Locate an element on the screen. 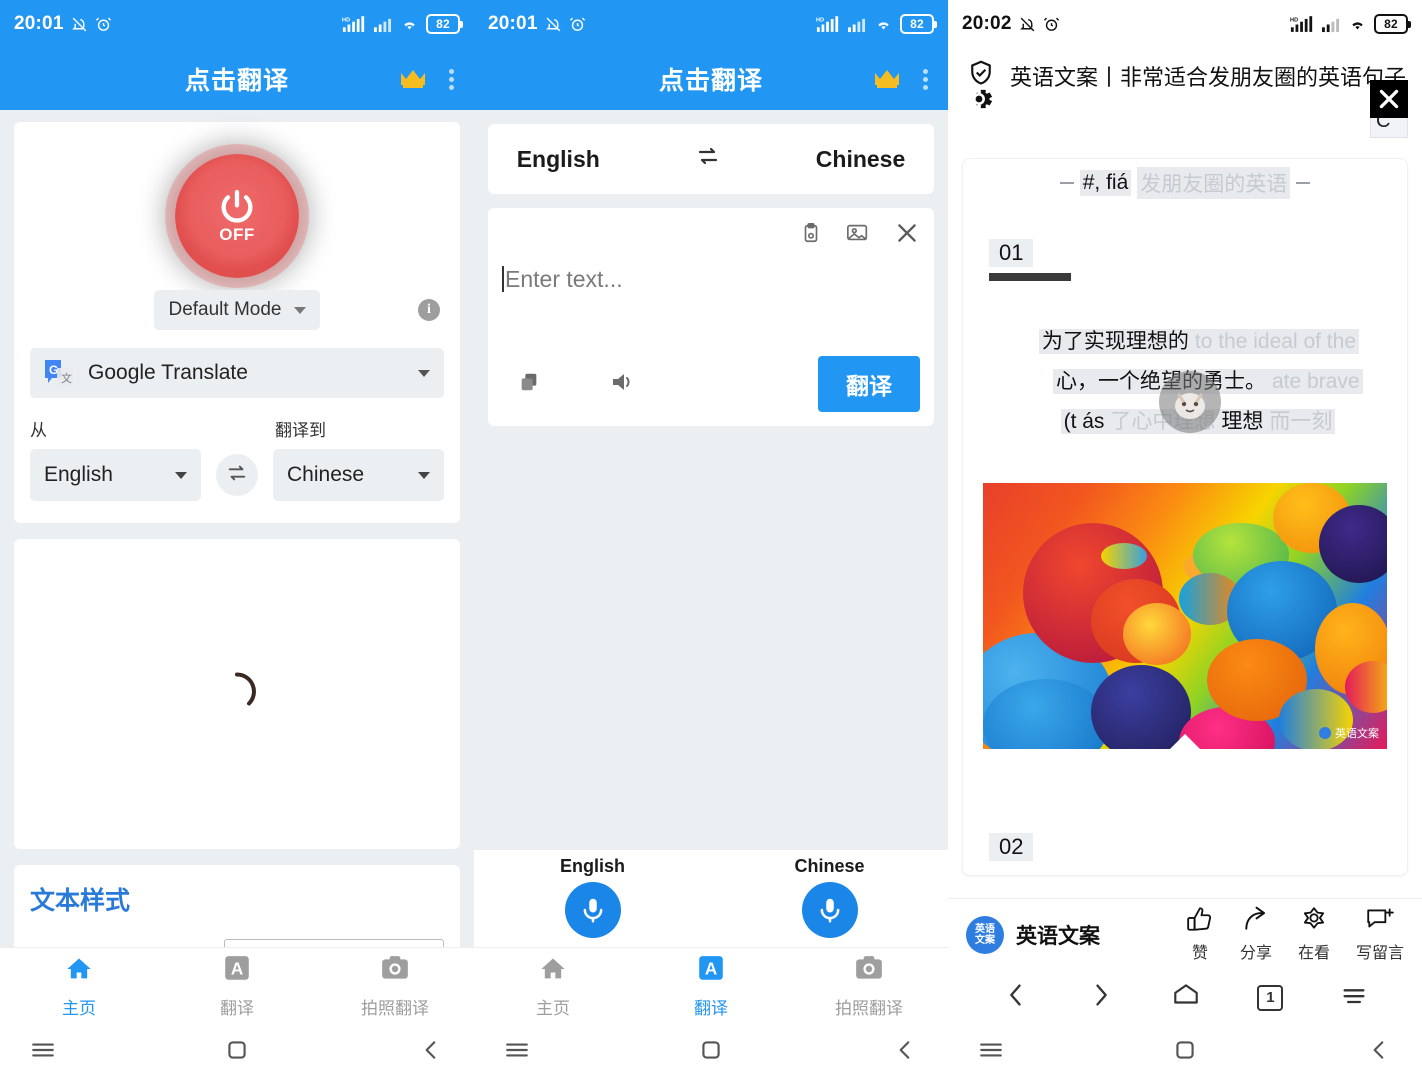  watermark-avatar is located at coordinates (1325, 733).